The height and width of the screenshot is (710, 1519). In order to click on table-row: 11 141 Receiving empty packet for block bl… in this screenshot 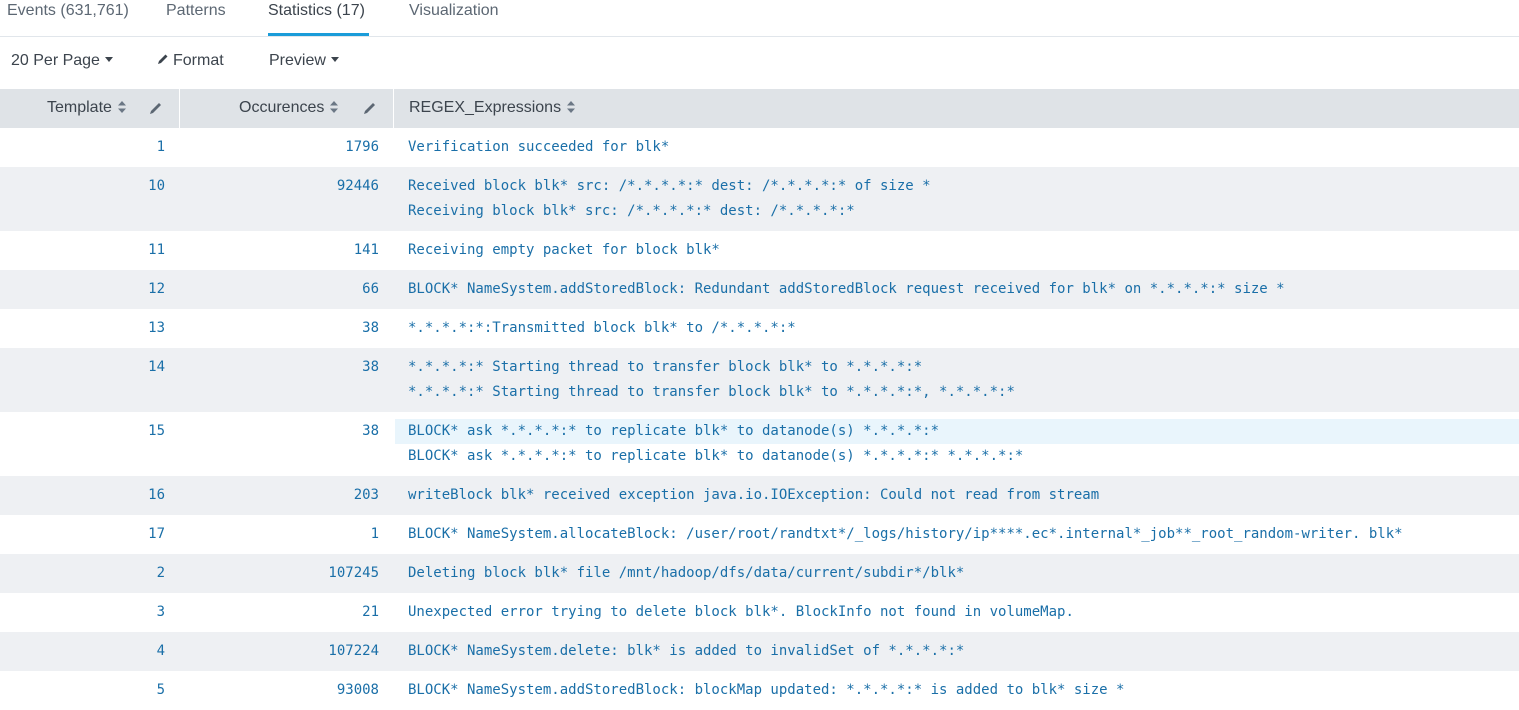, I will do `click(759, 250)`.